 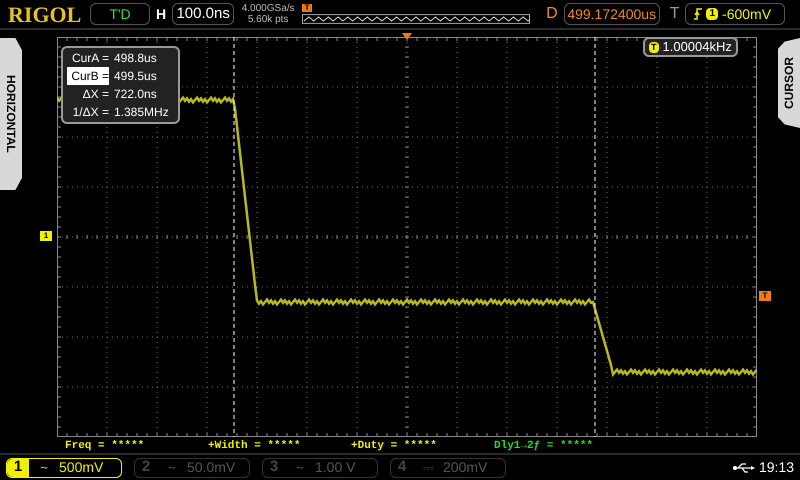 I want to click on channel-scale: 50.0mV, so click(x=211, y=467).